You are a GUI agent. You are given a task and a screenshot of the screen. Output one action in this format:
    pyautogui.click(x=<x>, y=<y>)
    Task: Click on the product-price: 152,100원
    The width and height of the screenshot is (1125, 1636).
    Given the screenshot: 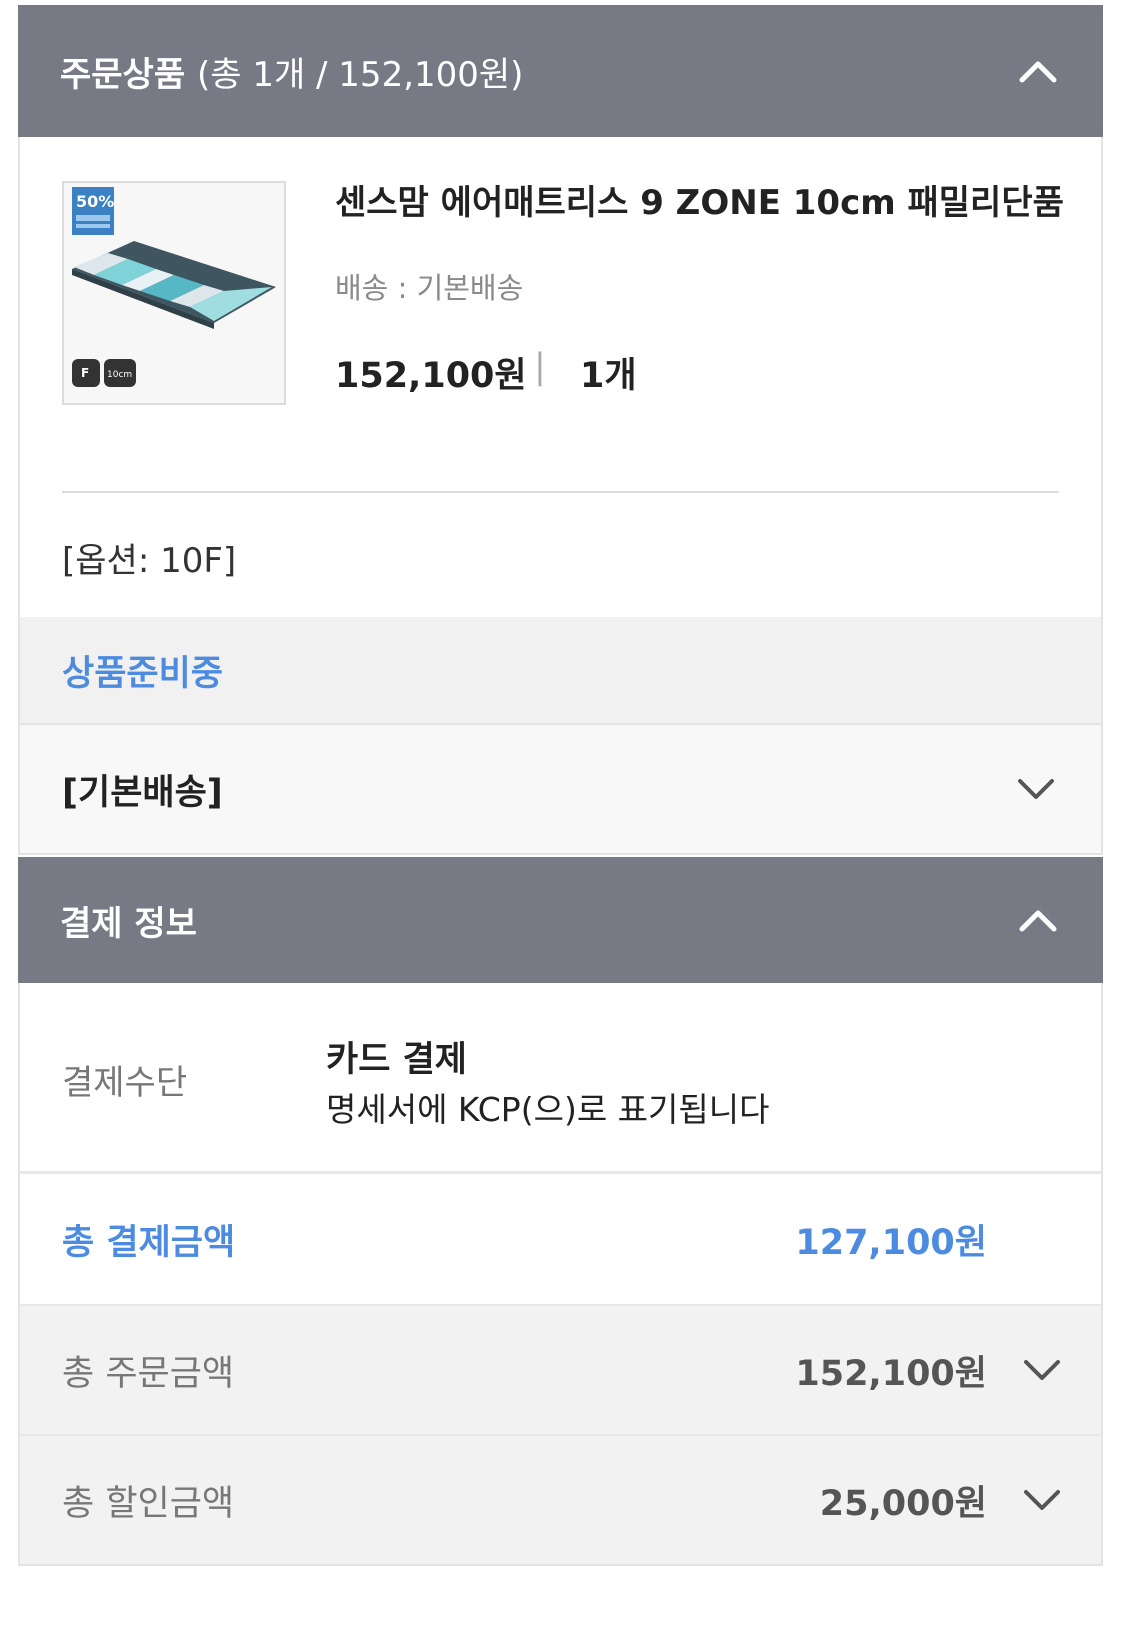 What is the action you would take?
    pyautogui.click(x=431, y=376)
    